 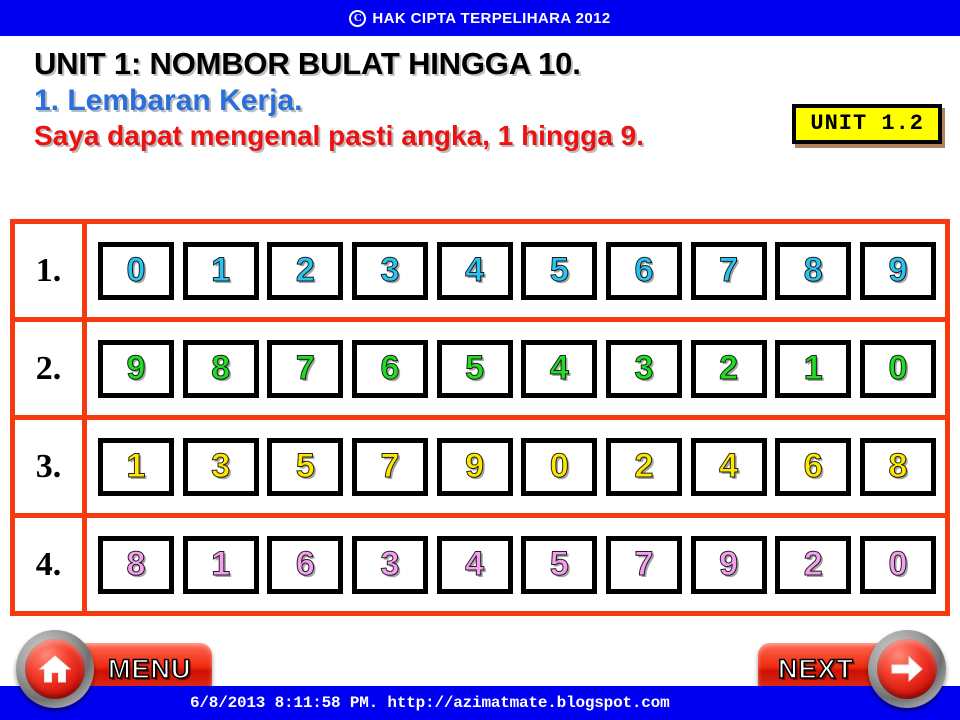 I want to click on home-button, so click(x=55, y=669).